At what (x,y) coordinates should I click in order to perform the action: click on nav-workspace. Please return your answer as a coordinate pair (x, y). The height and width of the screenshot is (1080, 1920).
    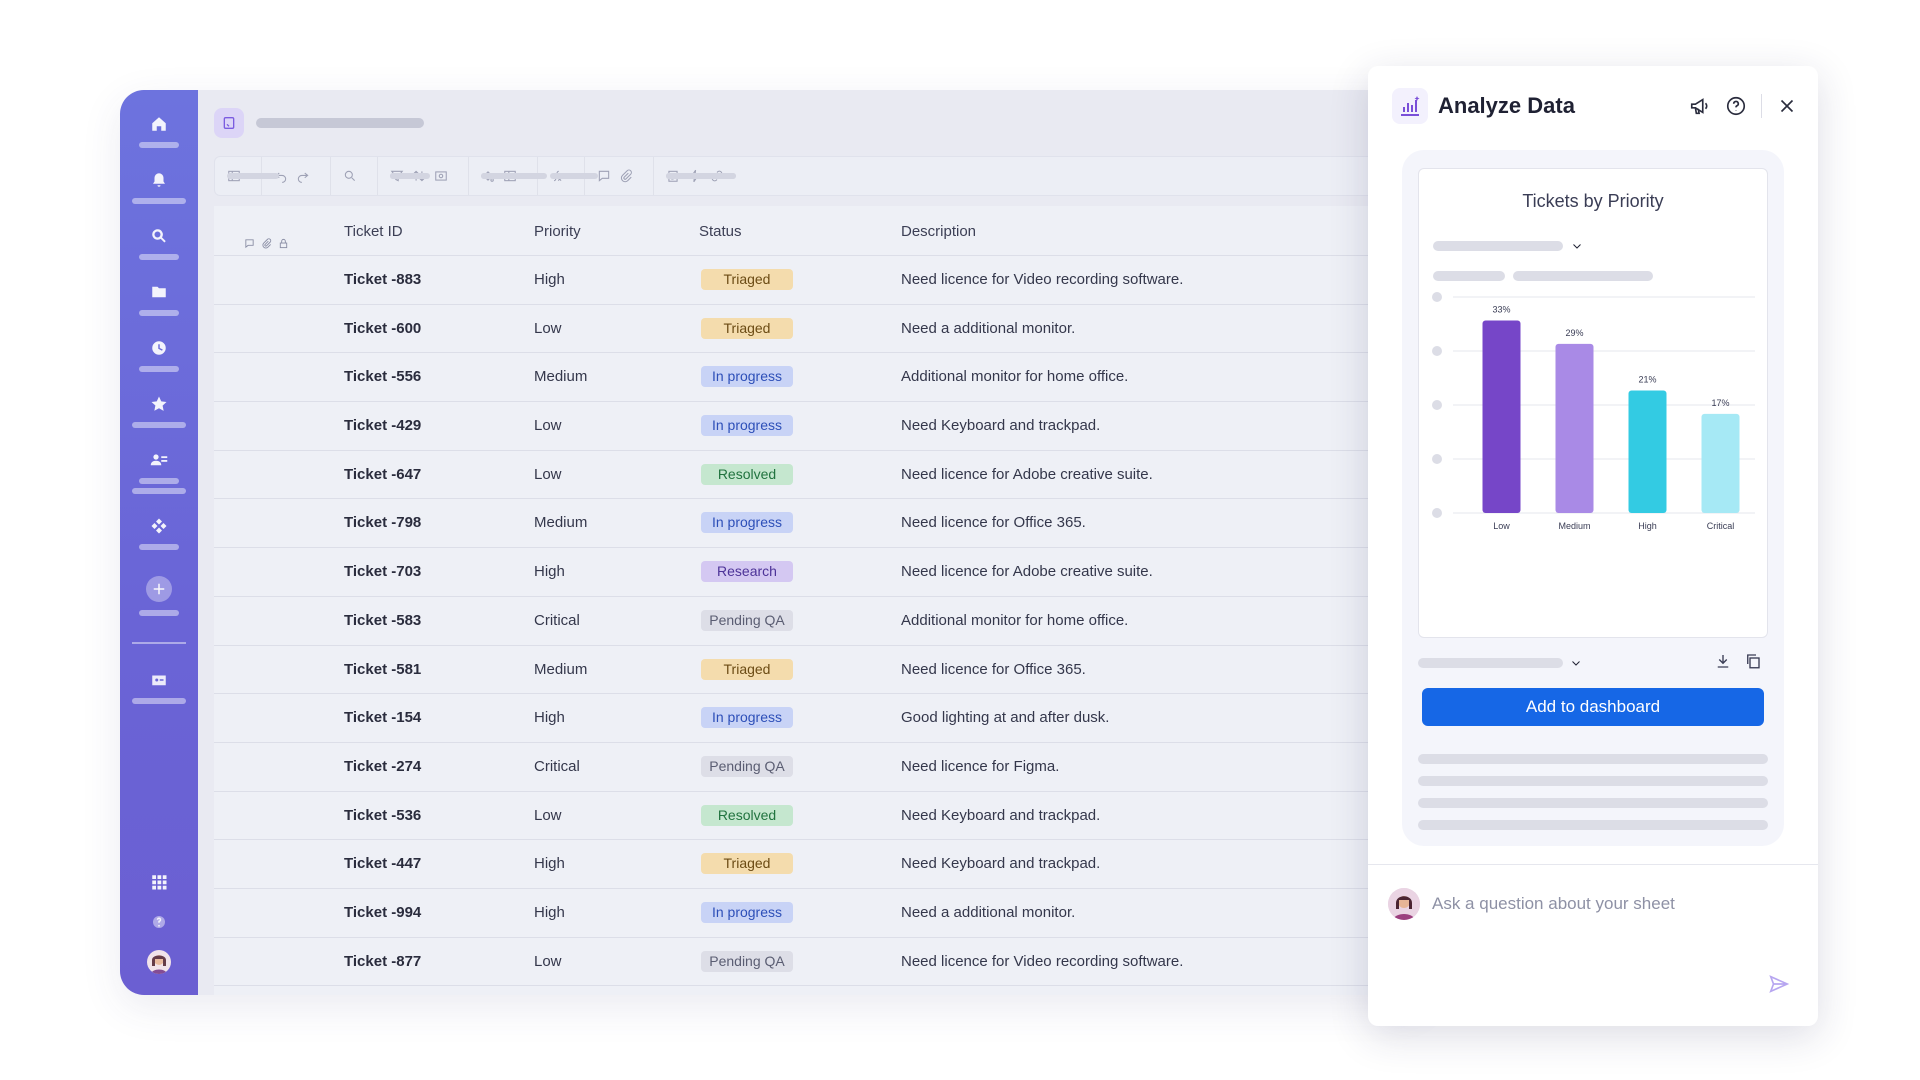
    Looking at the image, I should click on (159, 687).